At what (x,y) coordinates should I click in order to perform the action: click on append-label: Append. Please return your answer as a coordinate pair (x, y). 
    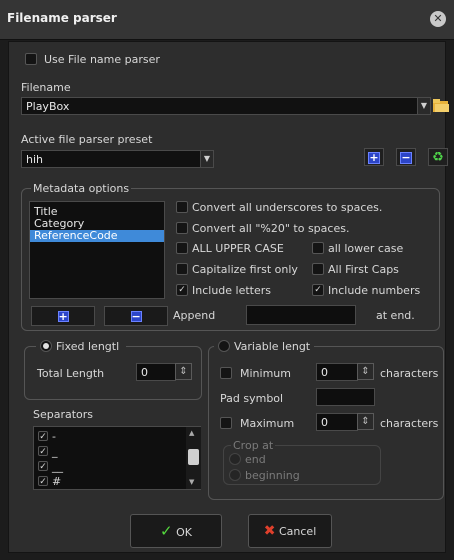
    Looking at the image, I should click on (194, 315).